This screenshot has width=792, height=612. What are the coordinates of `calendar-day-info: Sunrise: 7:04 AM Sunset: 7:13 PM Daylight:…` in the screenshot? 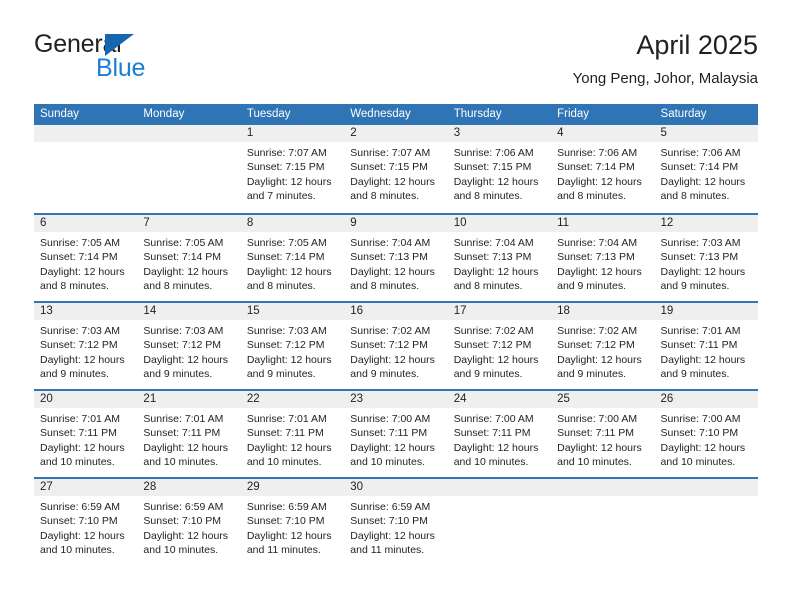 It's located at (602, 263).